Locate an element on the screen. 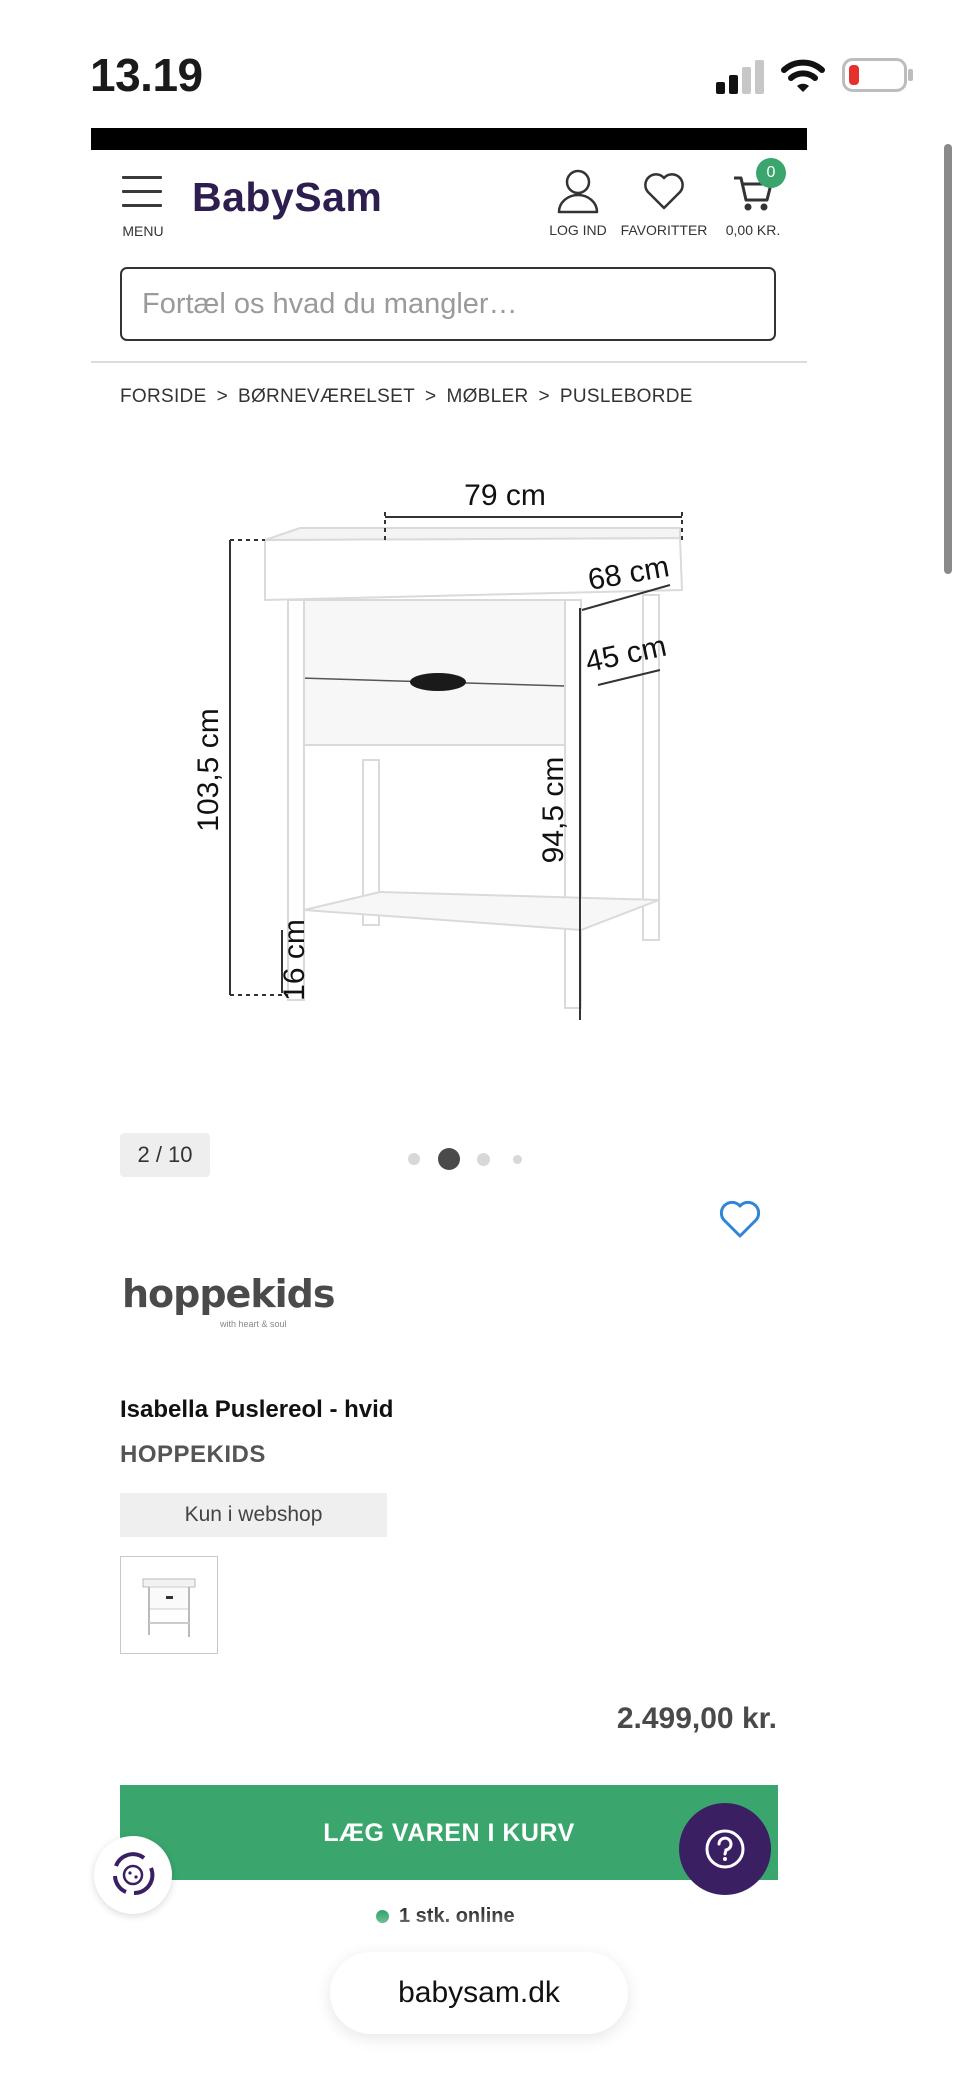 This screenshot has width=960, height=2079. dimension-height: 103,5 cm is located at coordinates (208, 769).